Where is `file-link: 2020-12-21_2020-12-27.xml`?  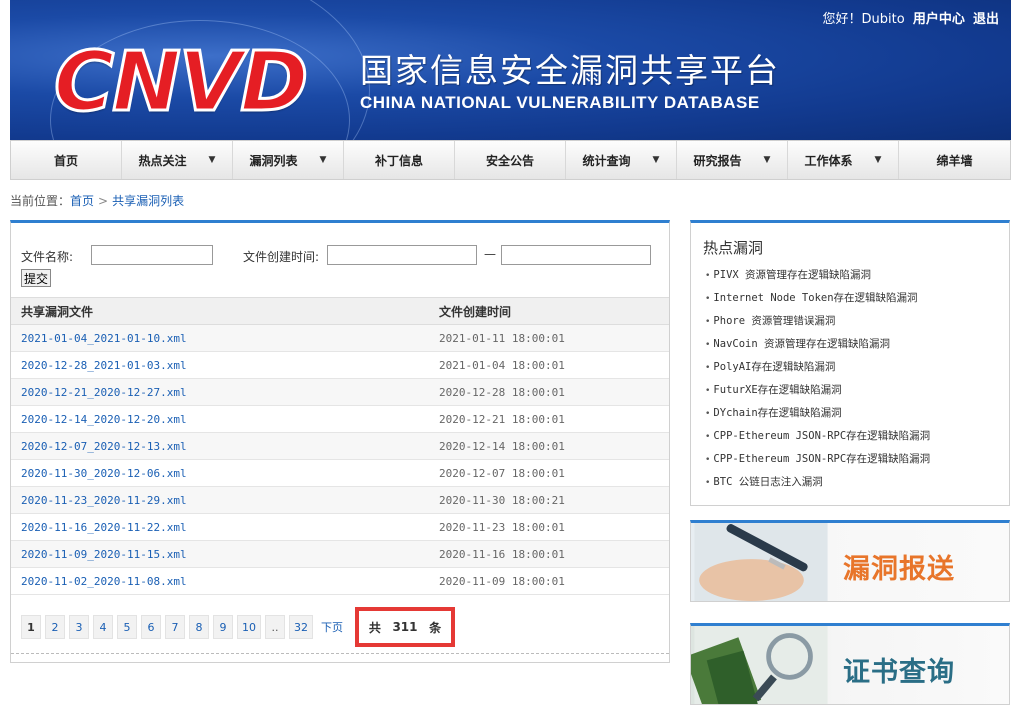
file-link: 2020-12-21_2020-12-27.xml is located at coordinates (104, 392).